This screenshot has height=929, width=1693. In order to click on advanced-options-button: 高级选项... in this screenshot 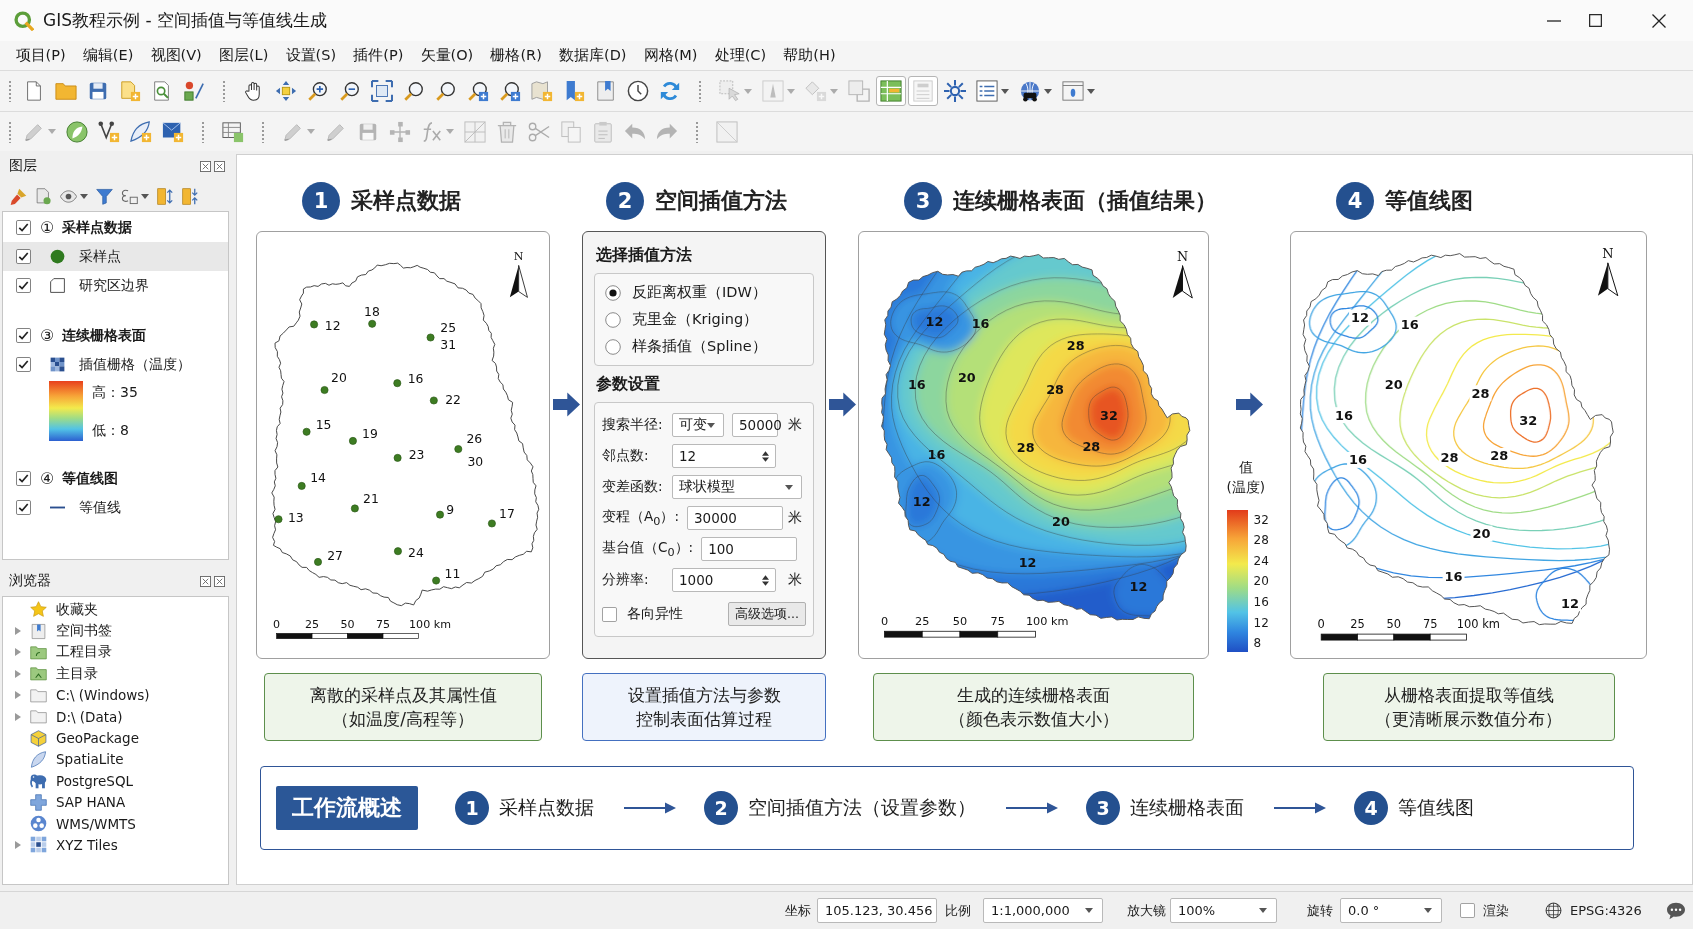, I will do `click(767, 614)`.